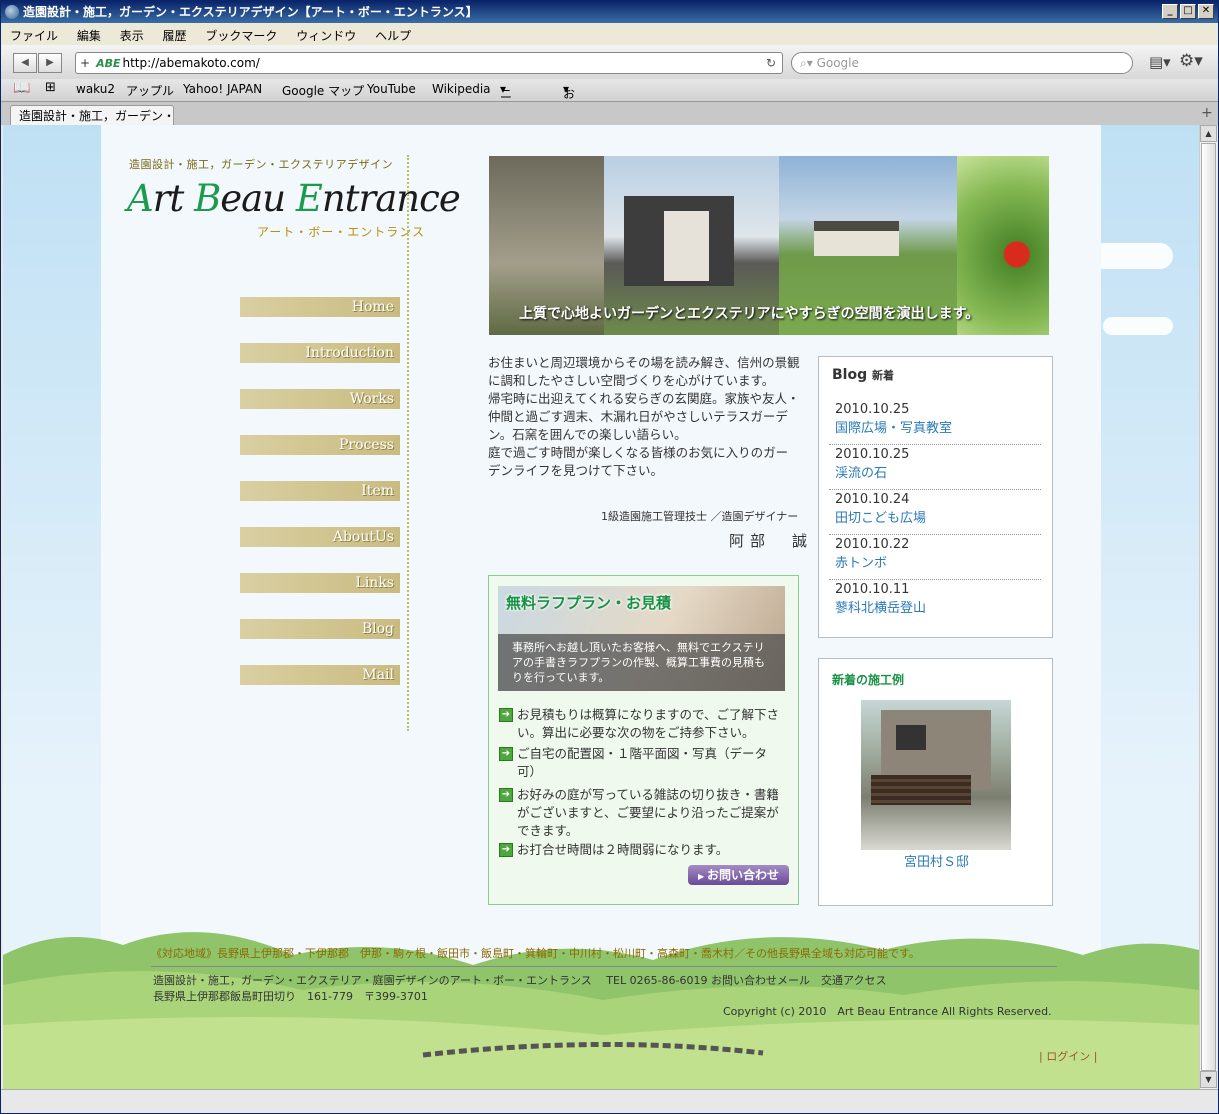  What do you see at coordinates (222, 89) in the screenshot?
I see `bookmark-yahoo: Yahoo! JAPAN` at bounding box center [222, 89].